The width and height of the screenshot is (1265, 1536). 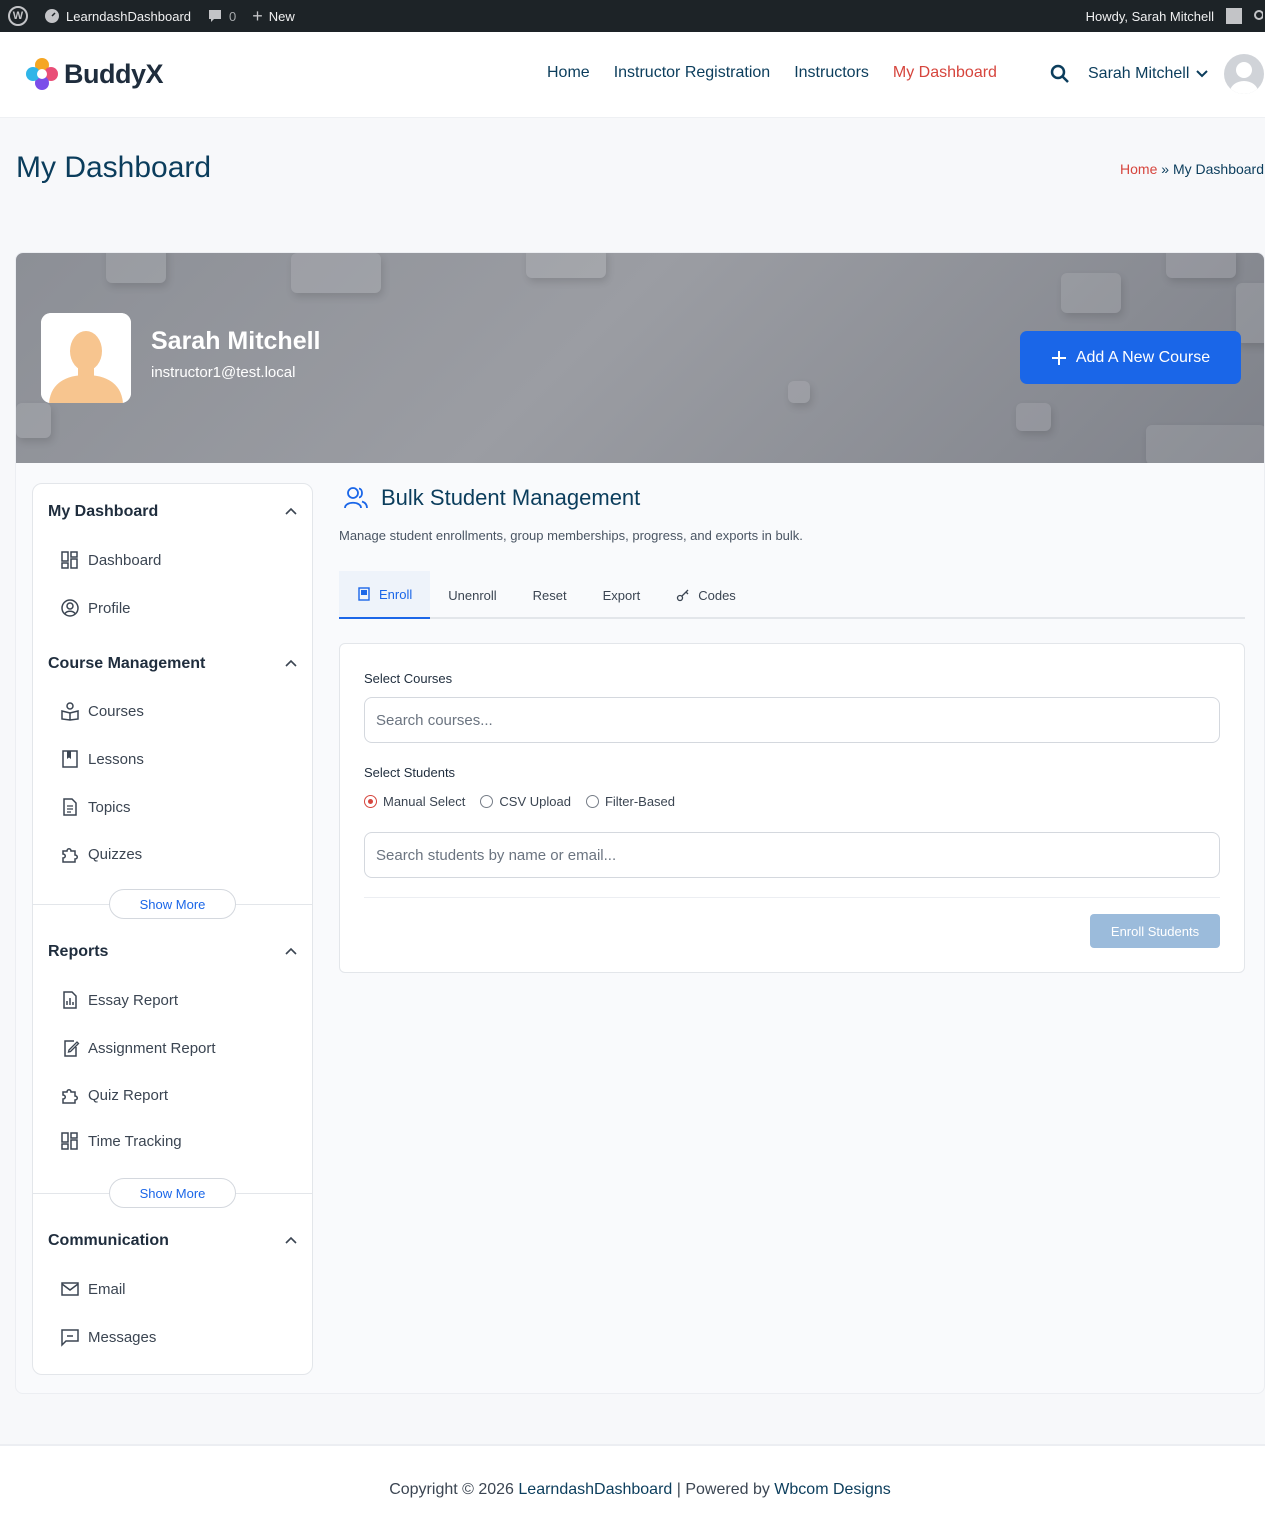 I want to click on document-icon, so click(x=70, y=807).